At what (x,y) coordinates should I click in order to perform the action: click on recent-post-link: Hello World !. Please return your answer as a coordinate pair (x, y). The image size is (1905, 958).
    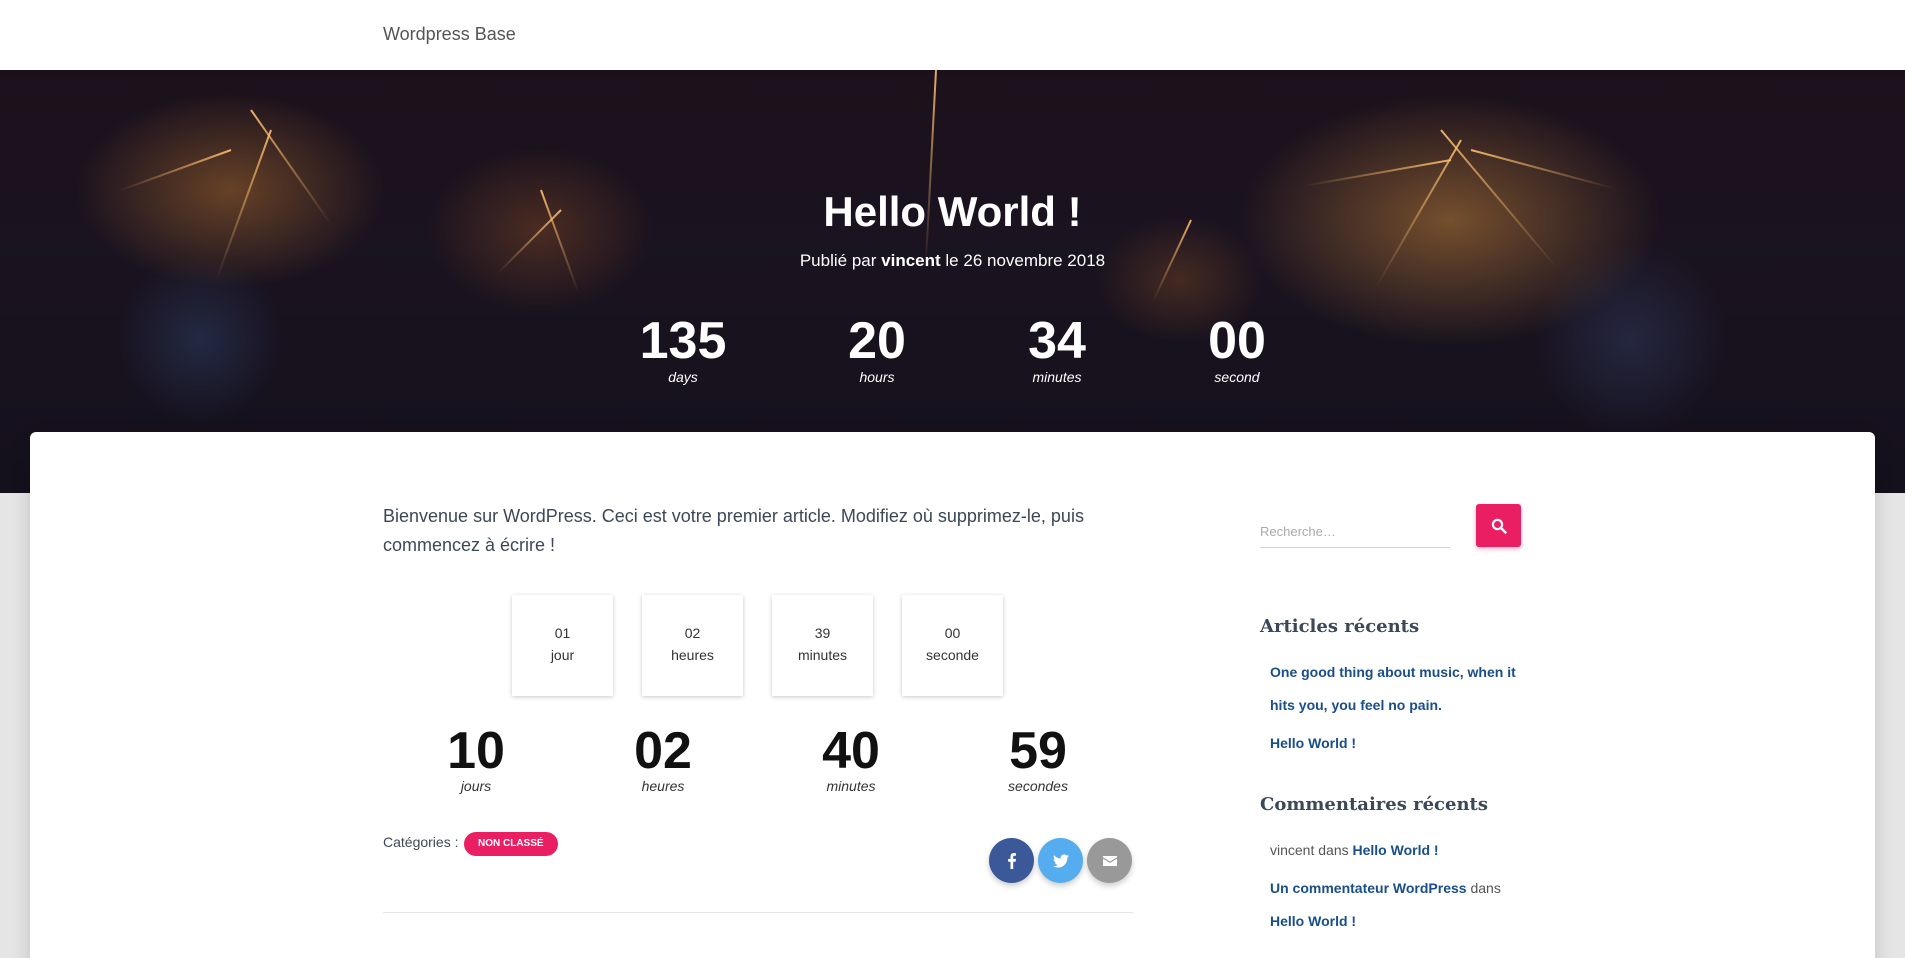
    Looking at the image, I should click on (1313, 743).